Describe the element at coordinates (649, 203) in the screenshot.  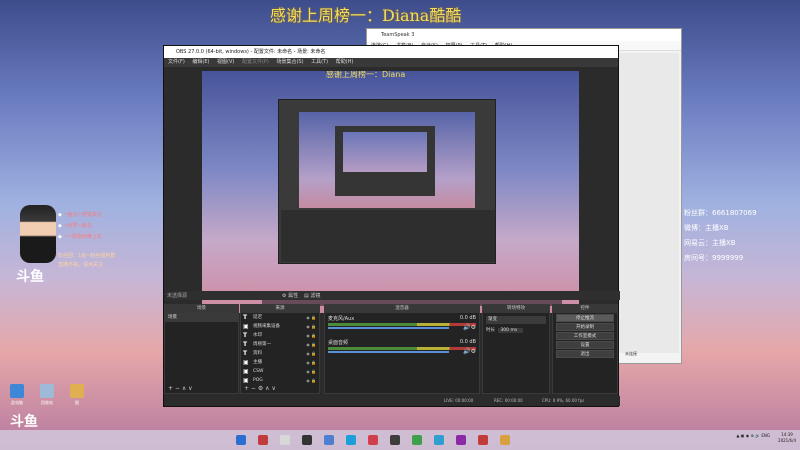
I see `ts-side-panel` at that location.